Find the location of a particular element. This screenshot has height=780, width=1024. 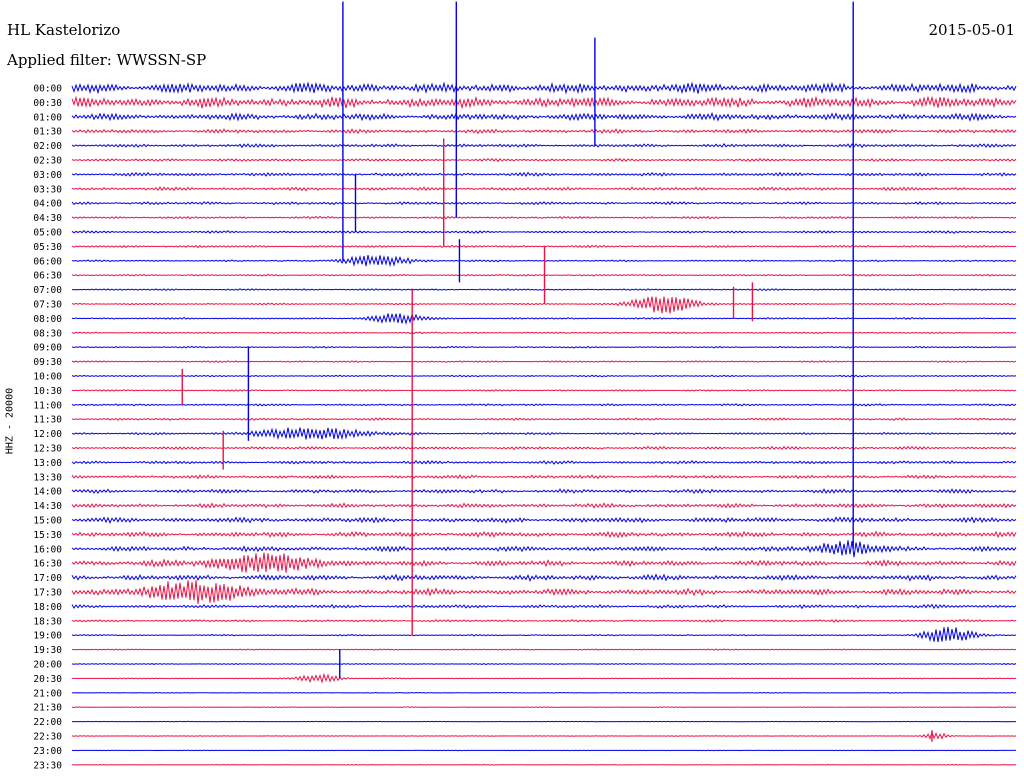

time-tick-label: 01:00 is located at coordinates (47, 117).